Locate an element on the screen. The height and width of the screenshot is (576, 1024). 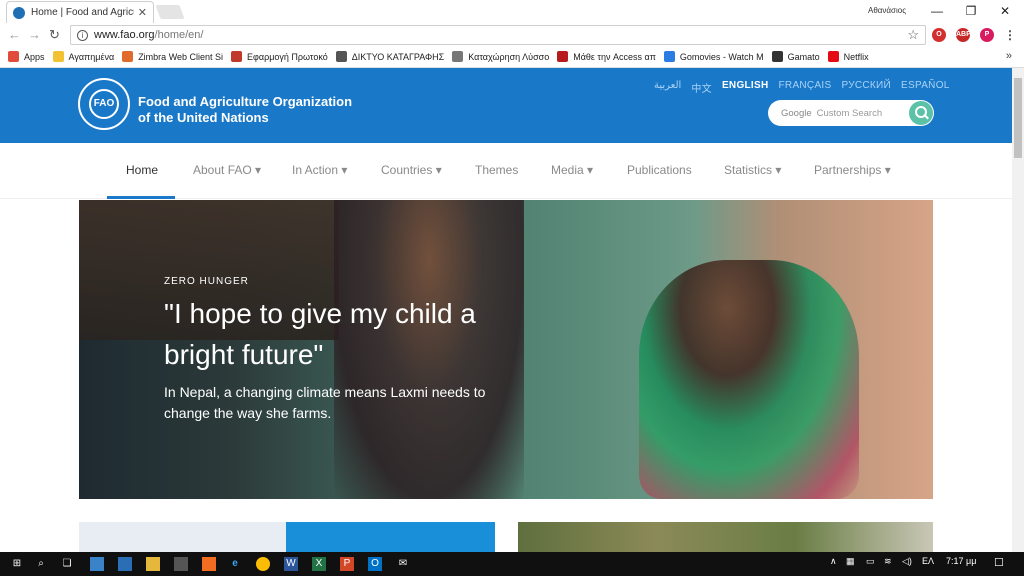
bookmark-item: Μάθε την Access απ is located at coordinates (606, 56).